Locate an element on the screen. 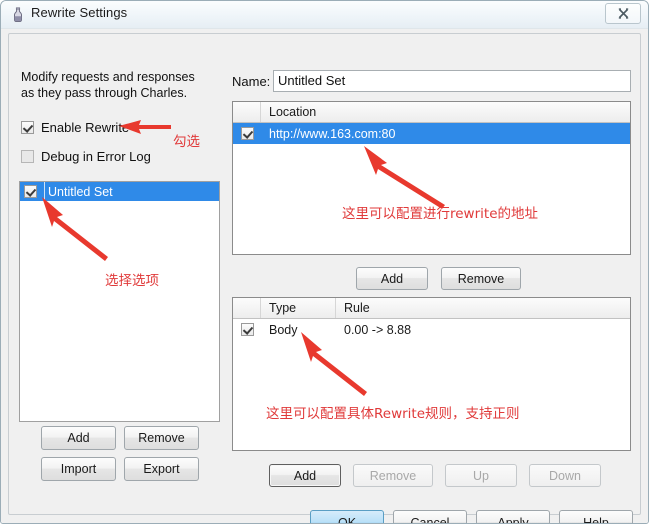 The height and width of the screenshot is (524, 649). rule-column-header: Rule is located at coordinates (357, 308).